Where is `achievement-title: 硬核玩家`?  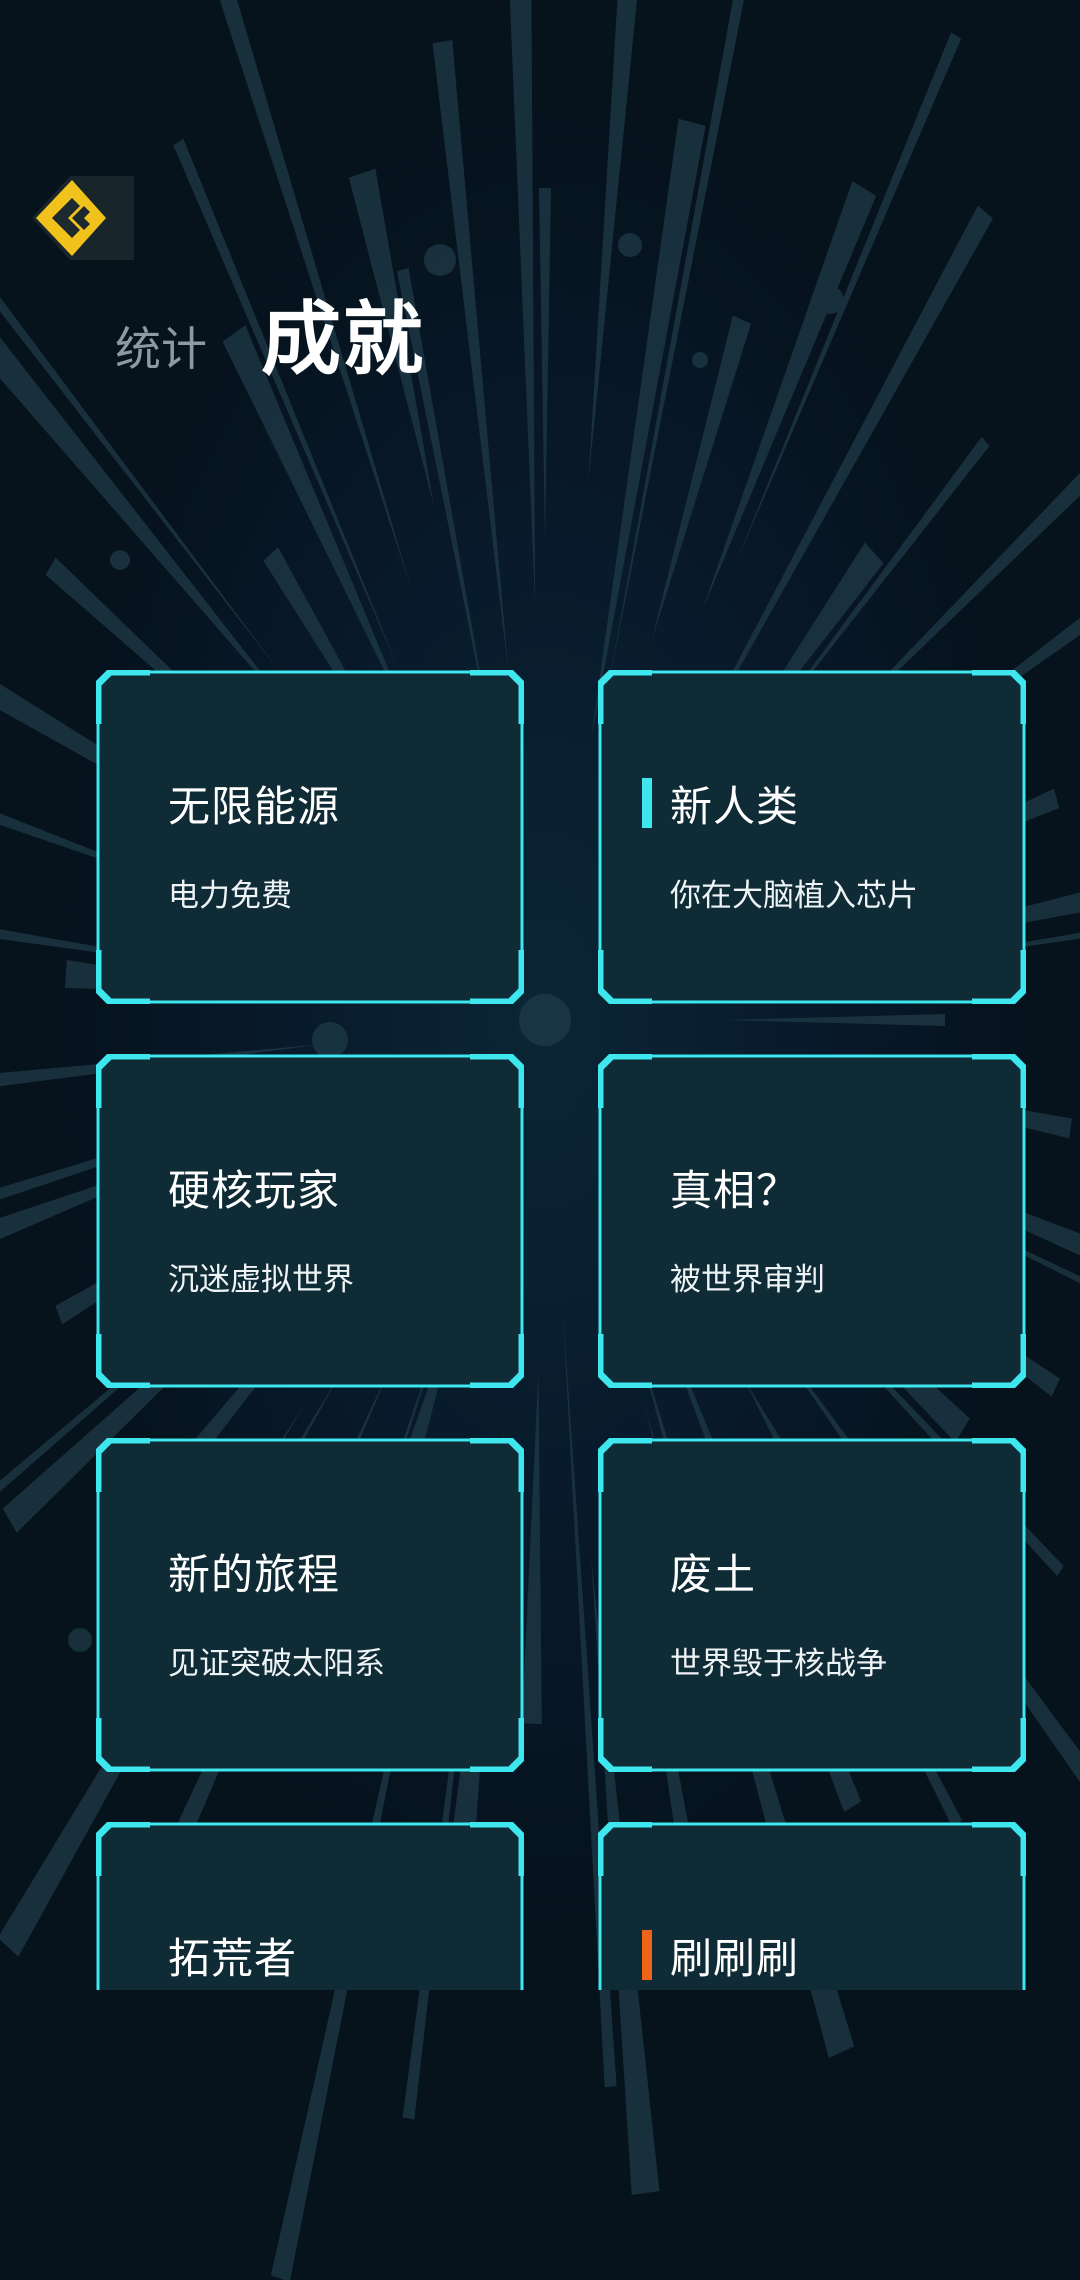 achievement-title: 硬核玩家 is located at coordinates (254, 1190).